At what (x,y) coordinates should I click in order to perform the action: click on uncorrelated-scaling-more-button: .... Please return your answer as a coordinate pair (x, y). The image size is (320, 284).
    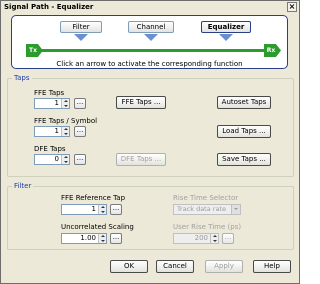
    Looking at the image, I should click on (116, 238).